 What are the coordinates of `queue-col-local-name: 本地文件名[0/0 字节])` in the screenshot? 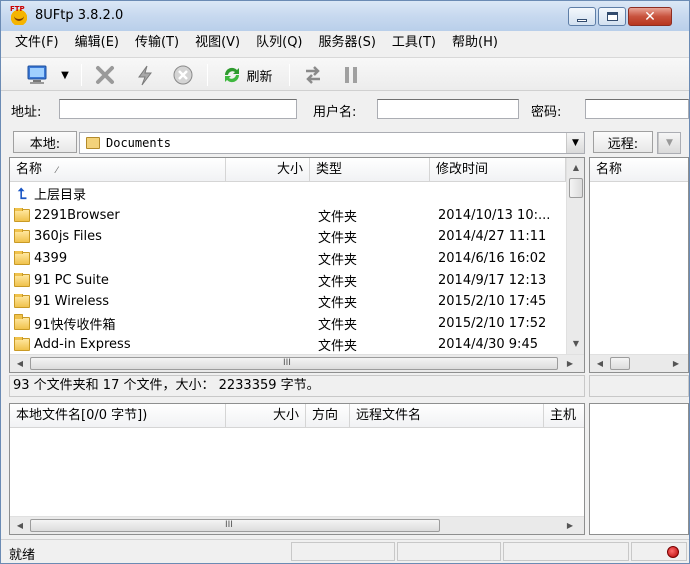 It's located at (118, 416).